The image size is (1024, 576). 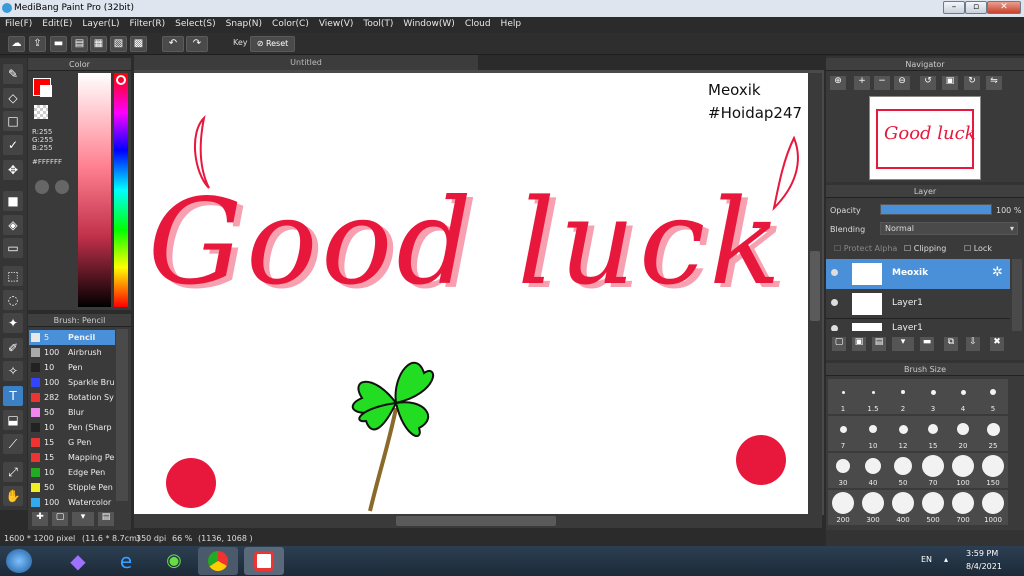 I want to click on brush-size-option: 300, so click(x=873, y=507).